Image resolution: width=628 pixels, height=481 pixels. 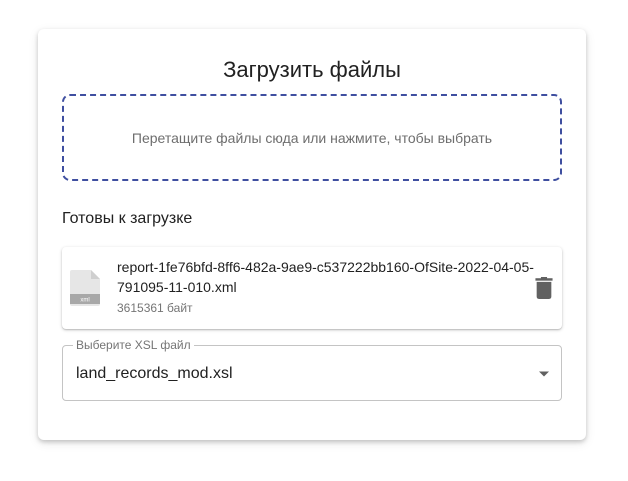 What do you see at coordinates (544, 288) in the screenshot?
I see `delete-icon` at bounding box center [544, 288].